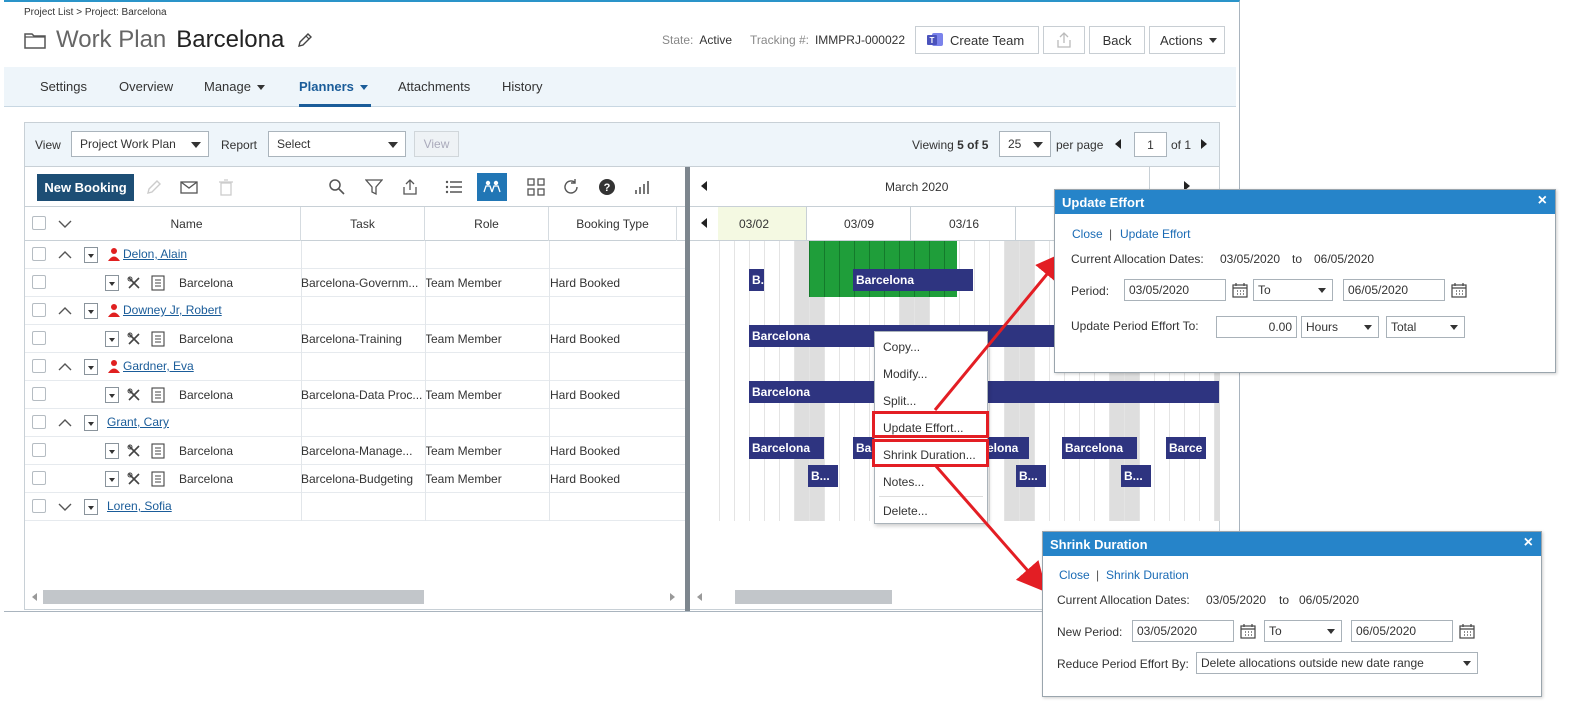 Image resolution: width=1575 pixels, height=714 pixels. What do you see at coordinates (355, 507) in the screenshot?
I see `table-row: Loren, Sofia` at bounding box center [355, 507].